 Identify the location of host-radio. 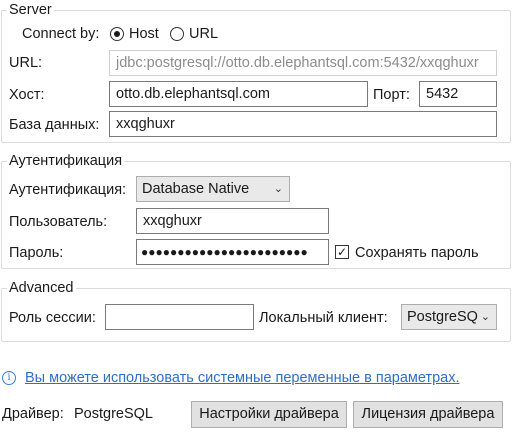
(117, 34).